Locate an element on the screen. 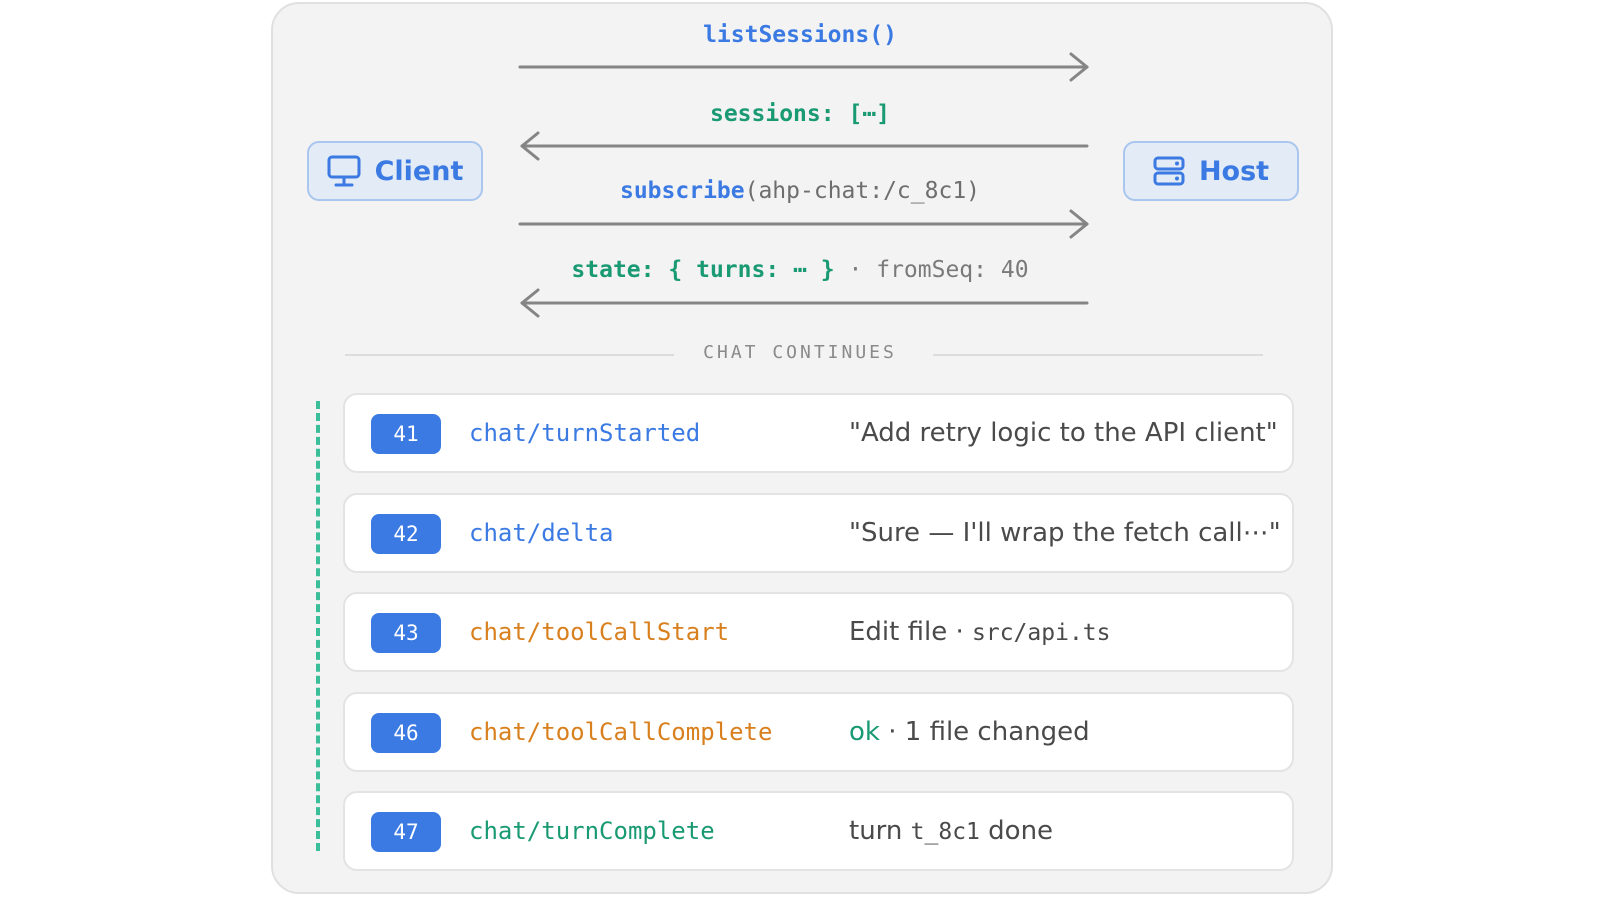 The height and width of the screenshot is (900, 1600). brace-close: } is located at coordinates (827, 270).